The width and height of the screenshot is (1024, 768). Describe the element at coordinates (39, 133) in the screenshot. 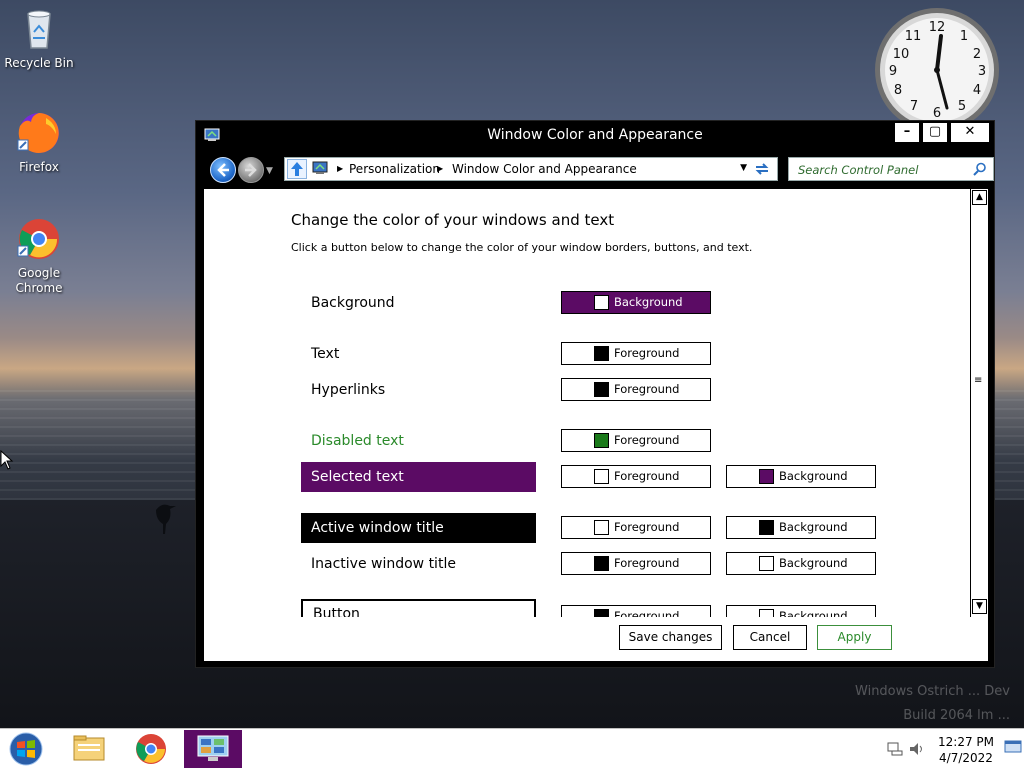

I see `firefox-icon` at that location.